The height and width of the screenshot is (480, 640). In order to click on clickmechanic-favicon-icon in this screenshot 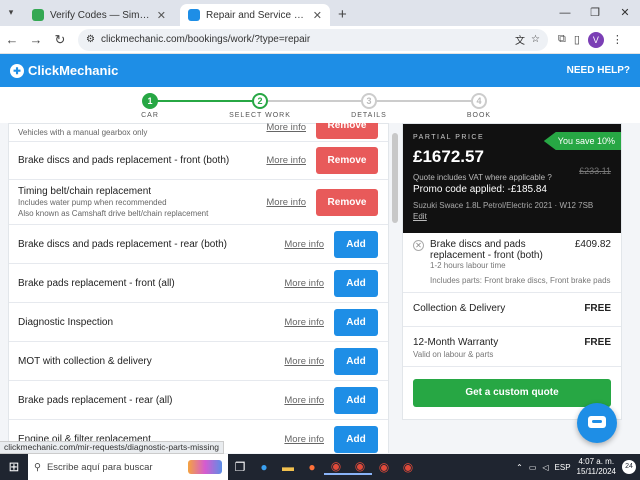, I will do `click(194, 15)`.